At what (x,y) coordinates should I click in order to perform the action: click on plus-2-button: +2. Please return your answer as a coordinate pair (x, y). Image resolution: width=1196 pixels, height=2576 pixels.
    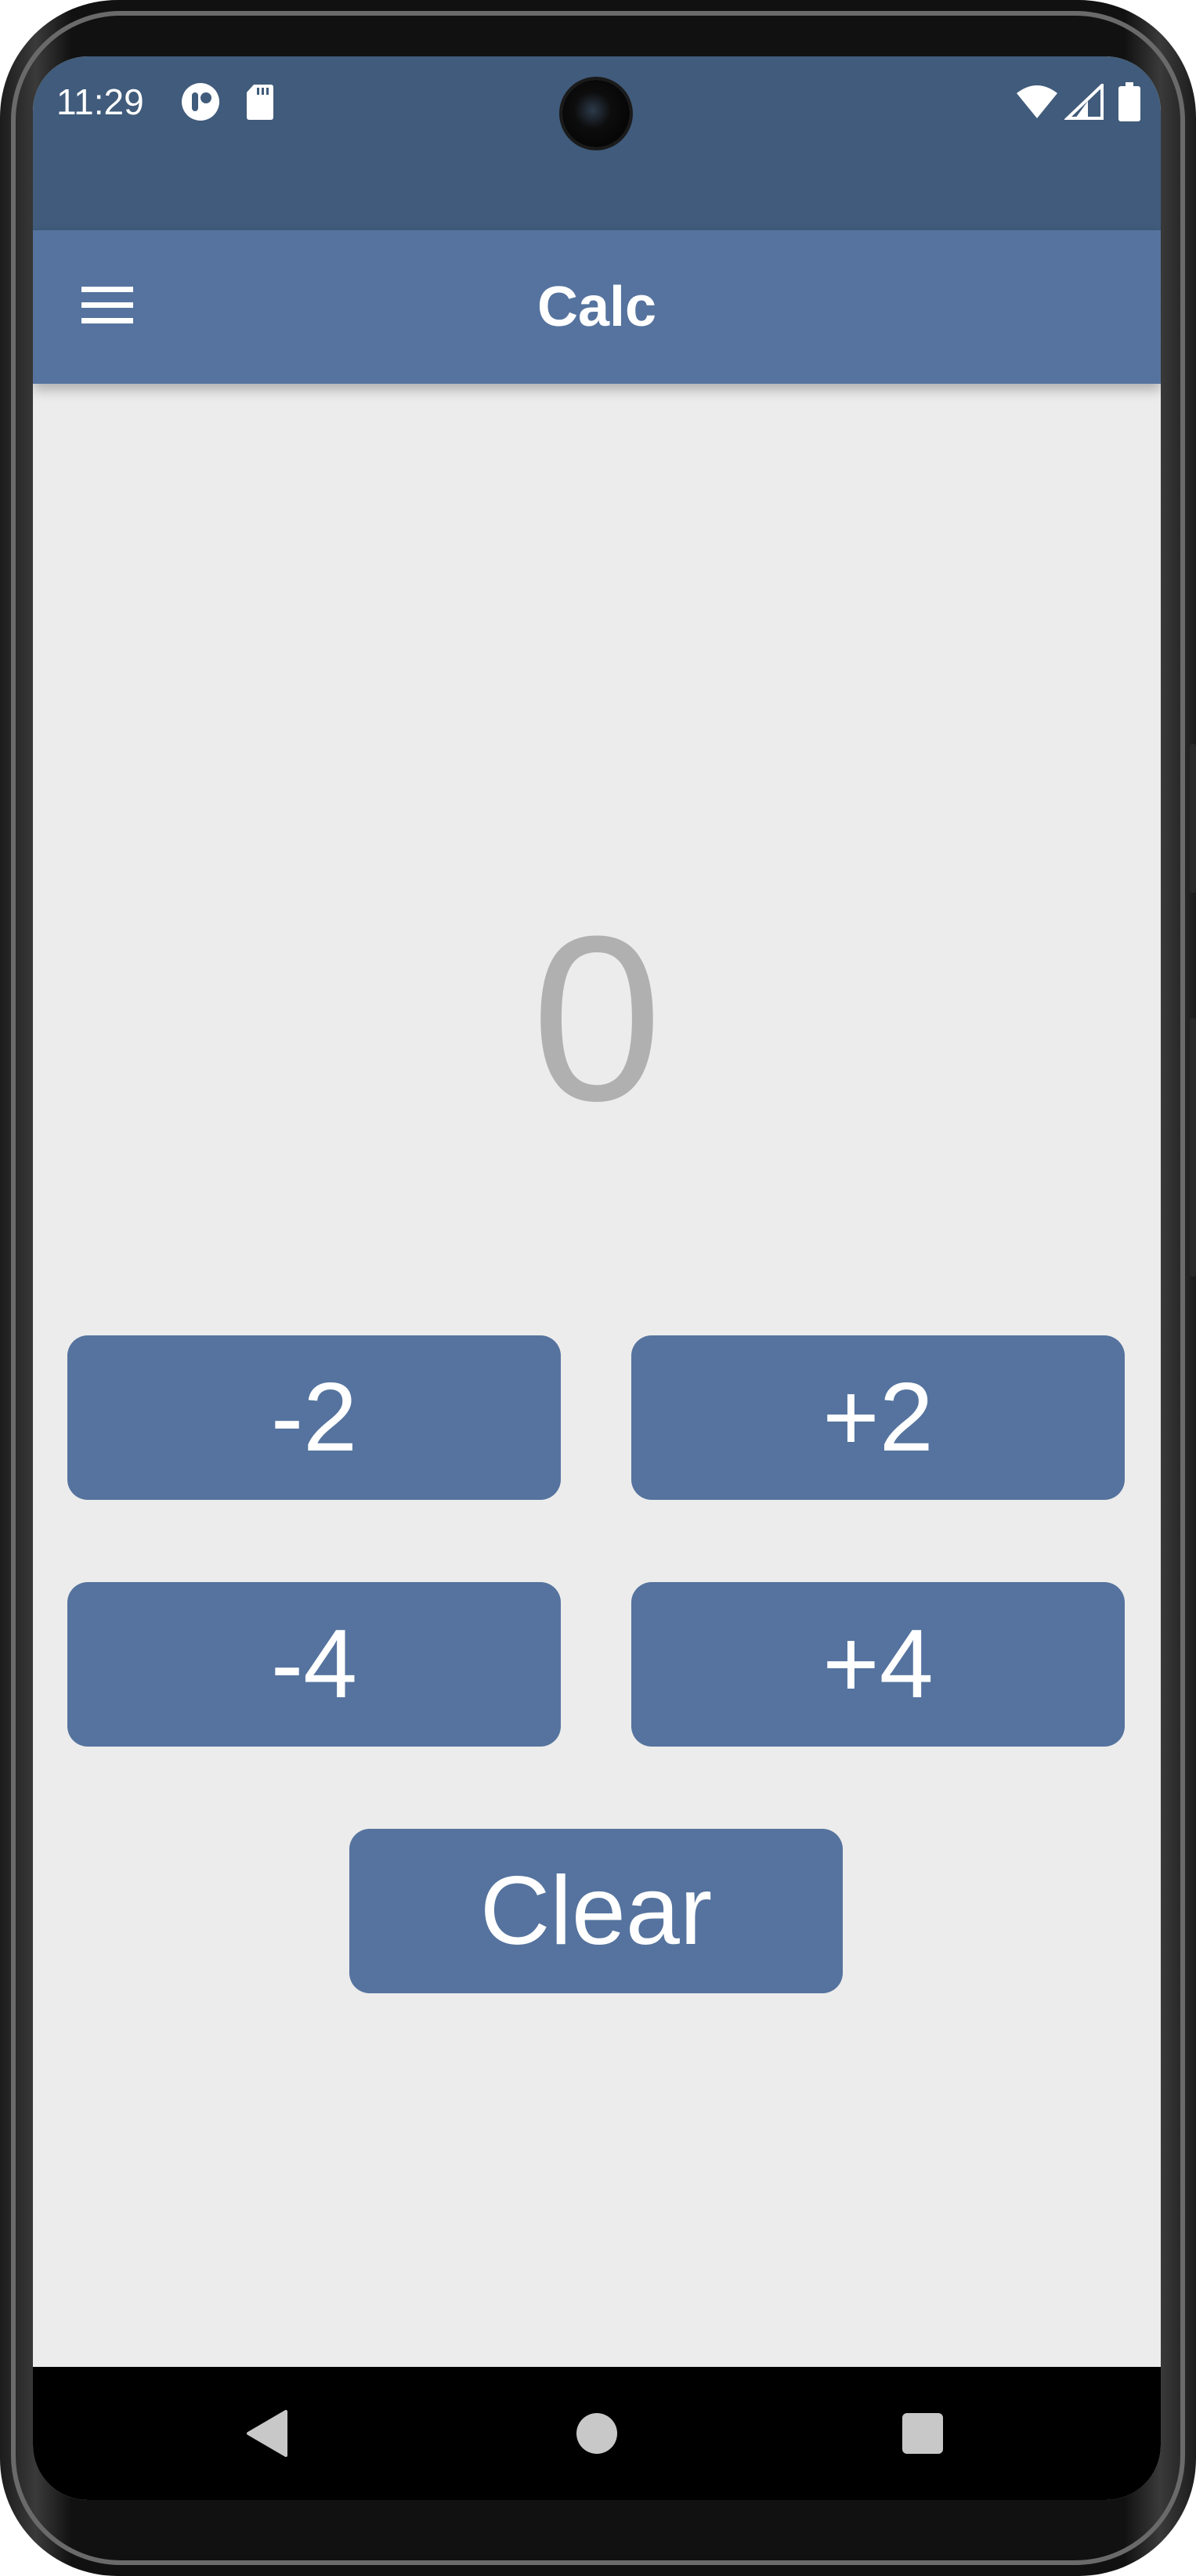
    Looking at the image, I should click on (878, 1417).